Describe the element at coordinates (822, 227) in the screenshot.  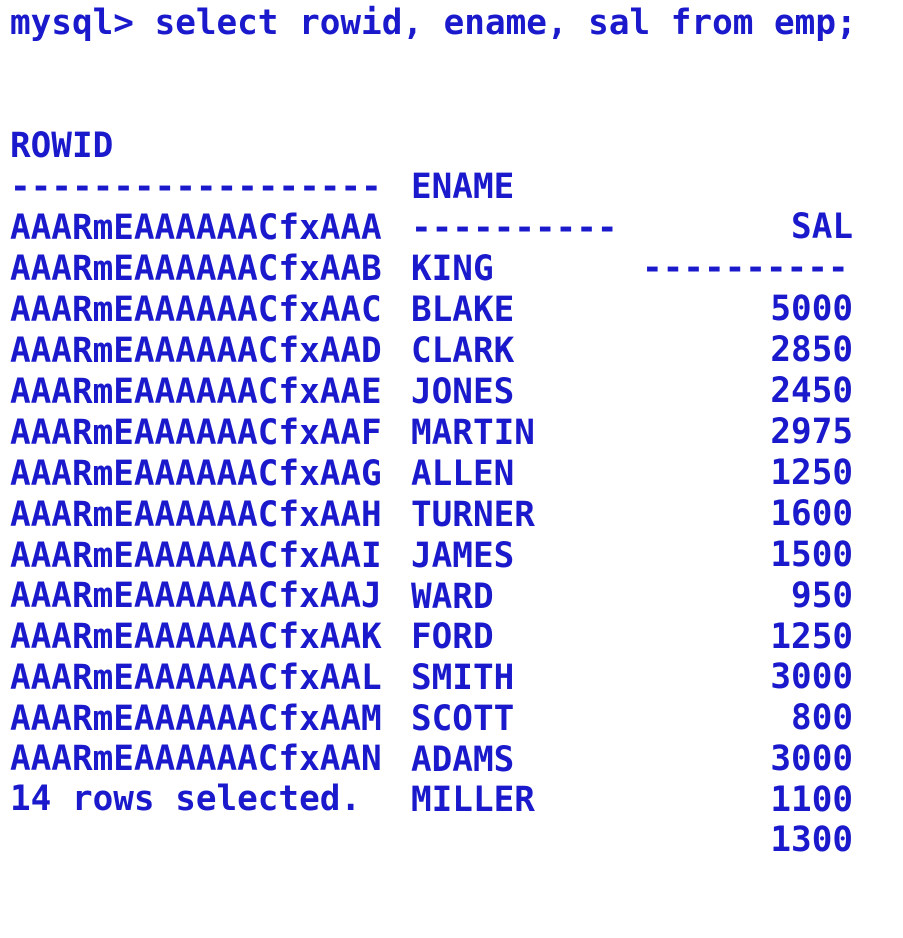
I see `header-sal: SAL` at that location.